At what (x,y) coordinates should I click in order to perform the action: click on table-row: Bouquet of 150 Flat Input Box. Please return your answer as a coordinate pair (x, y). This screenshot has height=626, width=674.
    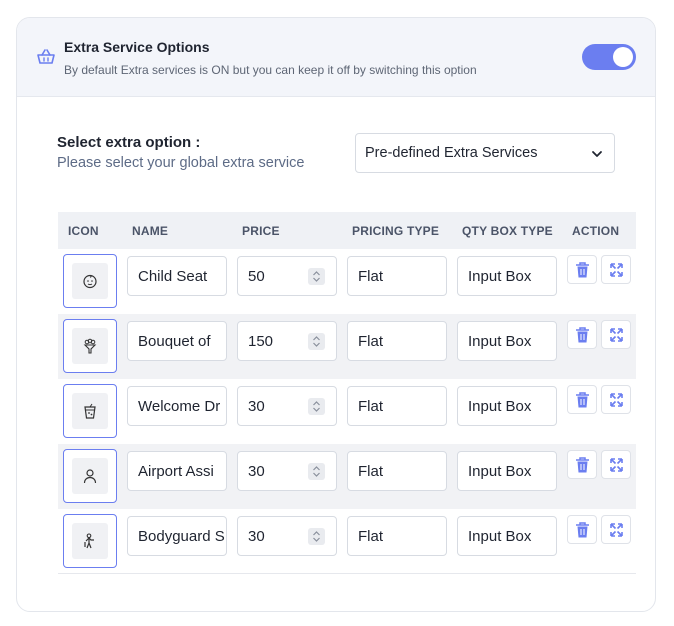
    Looking at the image, I should click on (347, 346).